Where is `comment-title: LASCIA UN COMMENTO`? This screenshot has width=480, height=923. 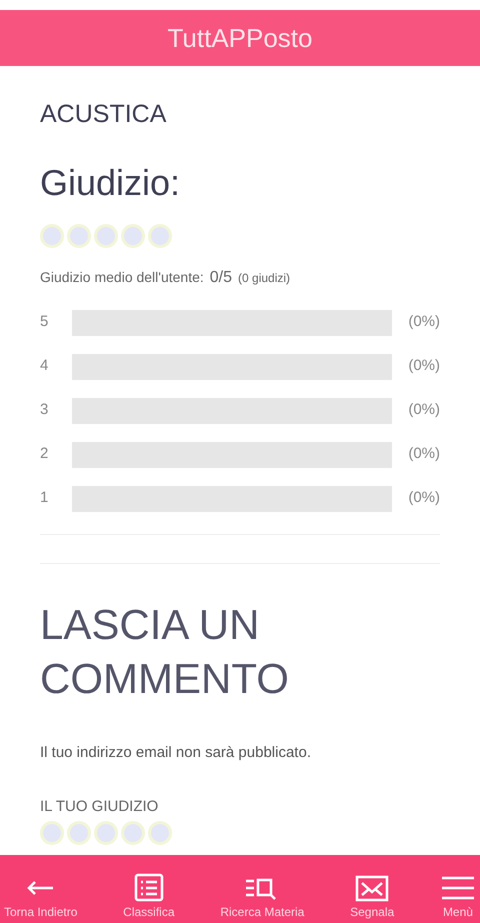 comment-title: LASCIA UN COMMENTO is located at coordinates (165, 652).